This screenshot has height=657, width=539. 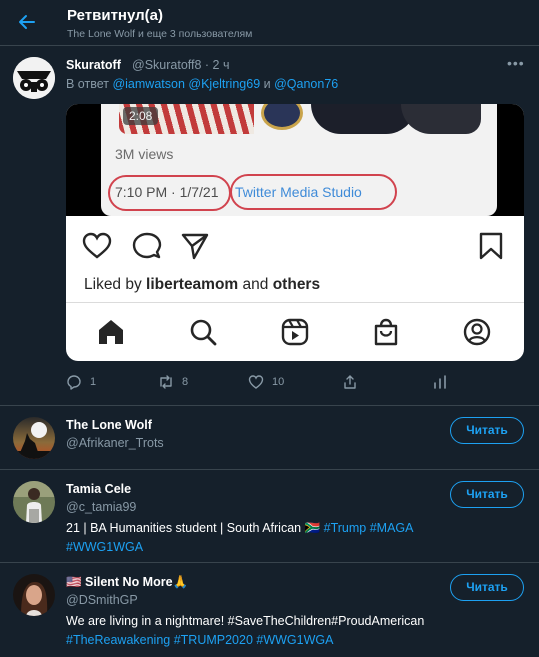 What do you see at coordinates (97, 245) in the screenshot?
I see `heart-icon` at bounding box center [97, 245].